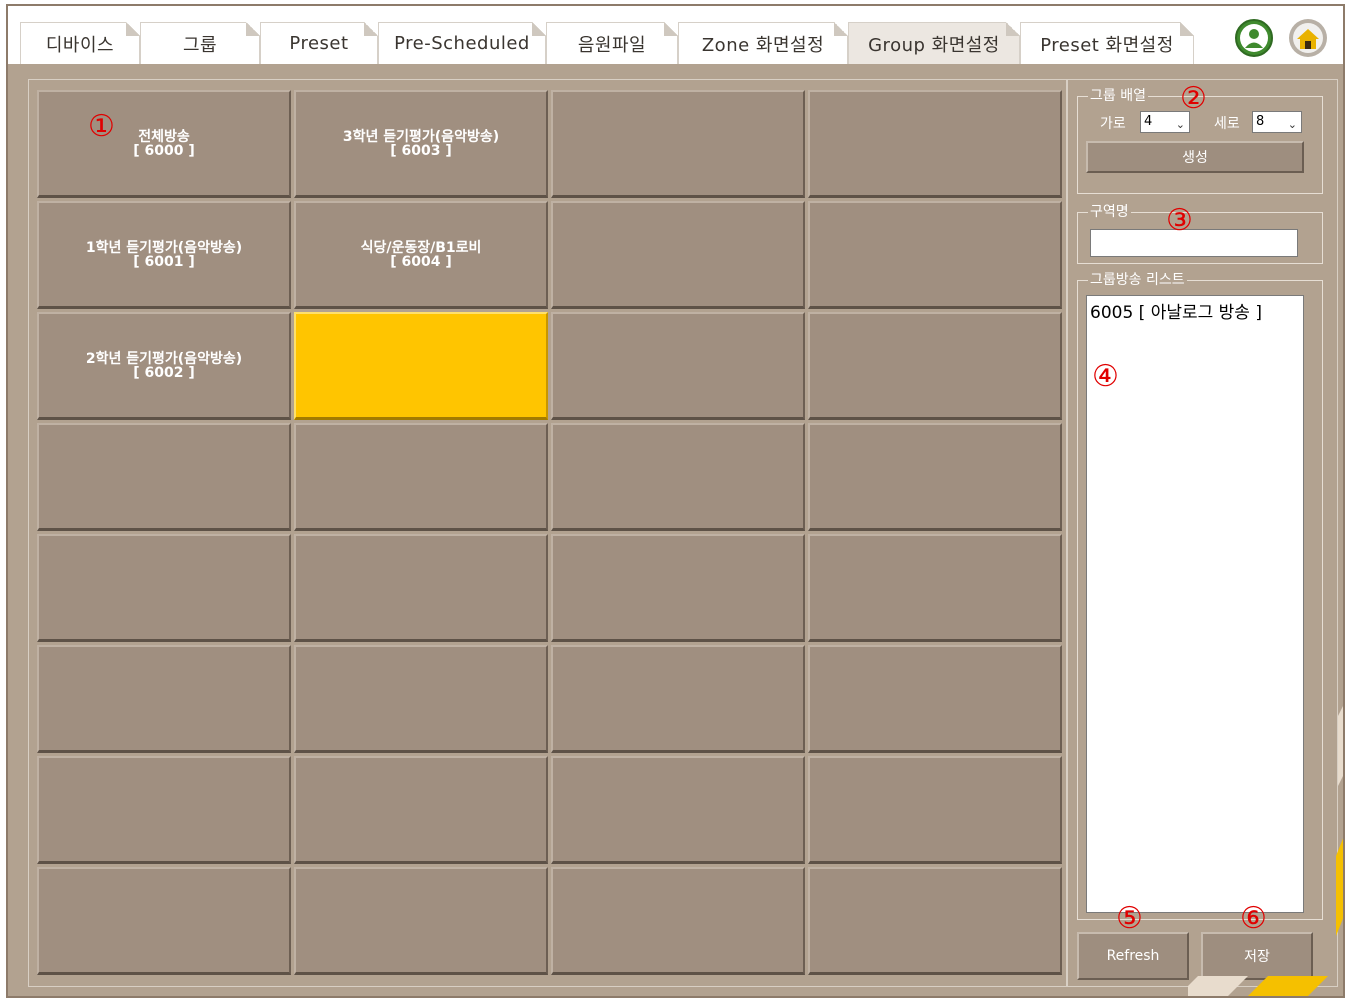  I want to click on tab-label: 디바이스, so click(80, 45).